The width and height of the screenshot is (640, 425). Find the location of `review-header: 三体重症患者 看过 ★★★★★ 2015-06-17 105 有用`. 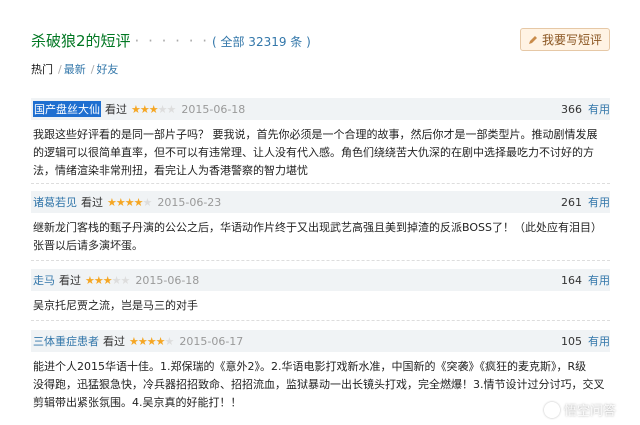

review-header: 三体重症患者 看过 ★★★★★ 2015-06-17 105 有用 is located at coordinates (320, 341).